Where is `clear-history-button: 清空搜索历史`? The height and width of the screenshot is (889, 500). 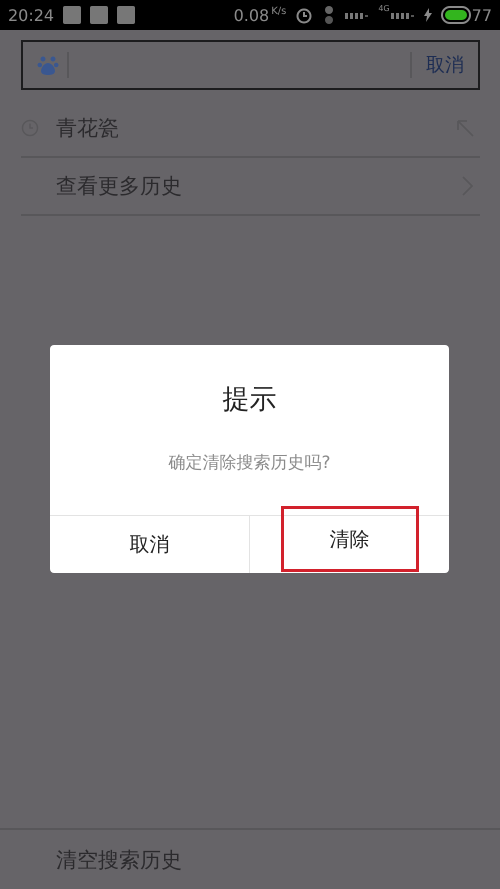
clear-history-button: 清空搜索历史 is located at coordinates (119, 860).